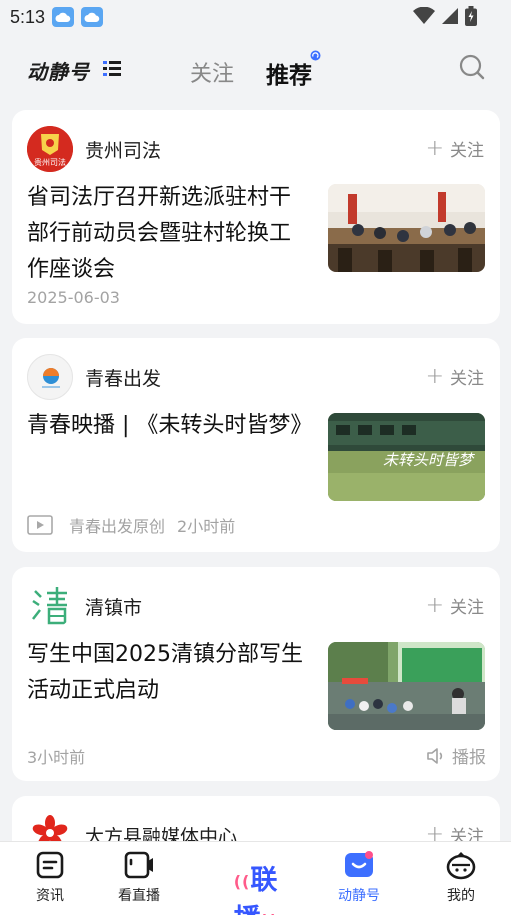 This screenshot has height=915, width=511. What do you see at coordinates (359, 877) in the screenshot?
I see `nav-item-dongjing: 动静号` at bounding box center [359, 877].